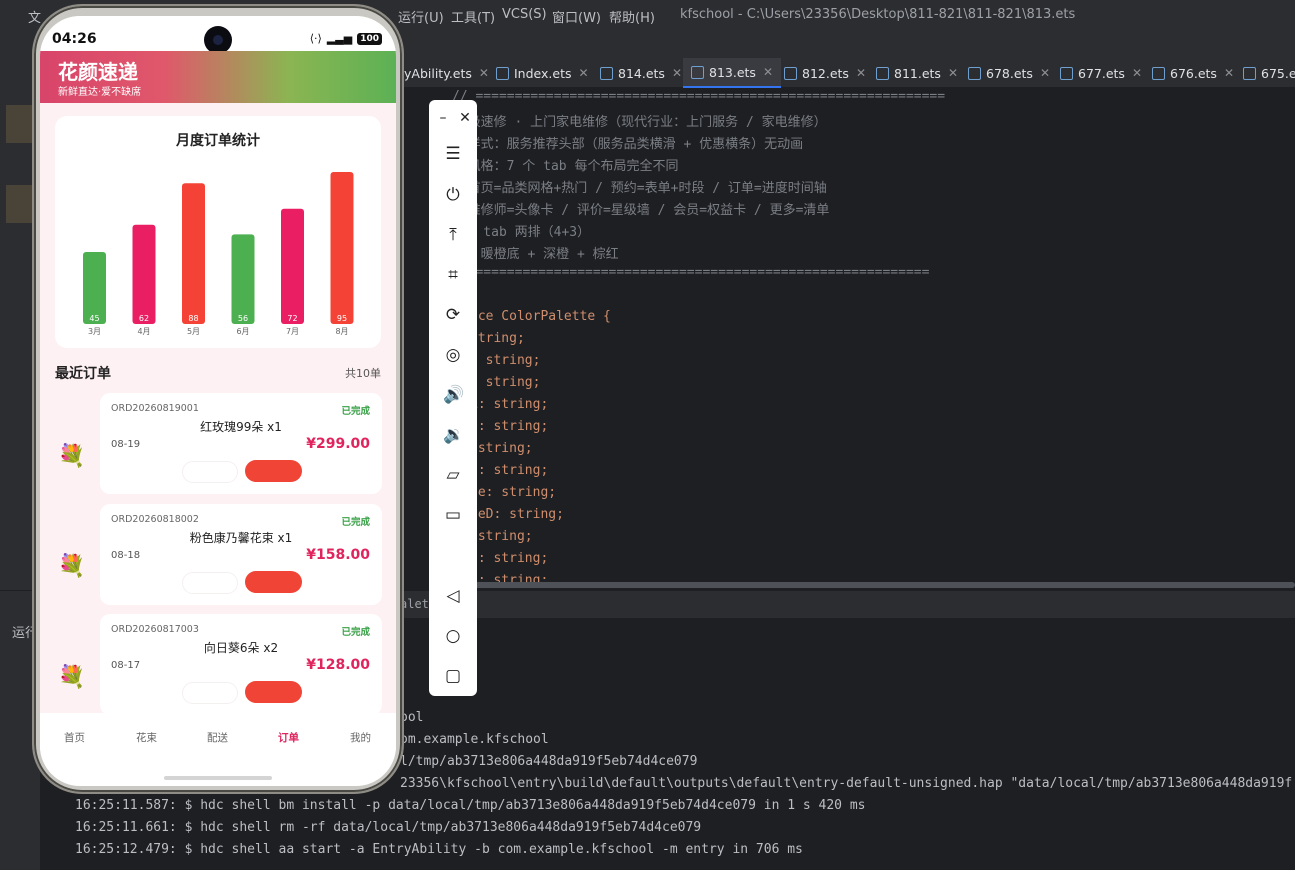  I want to click on editor-gutter, so click(415, 339).